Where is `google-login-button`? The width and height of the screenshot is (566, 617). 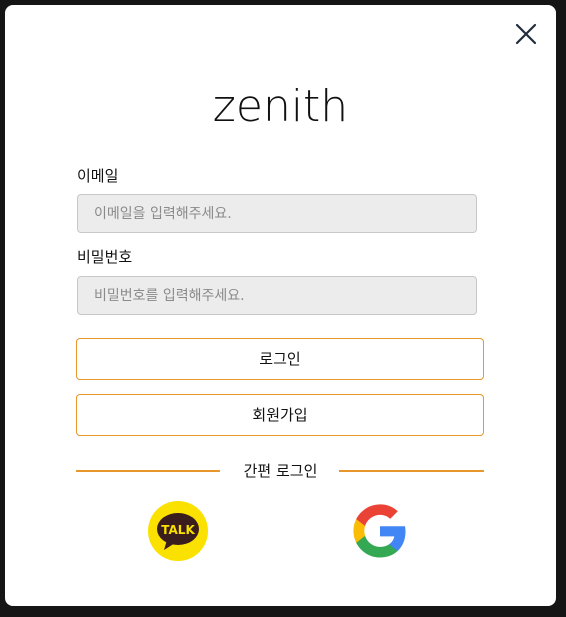
google-login-button is located at coordinates (380, 531).